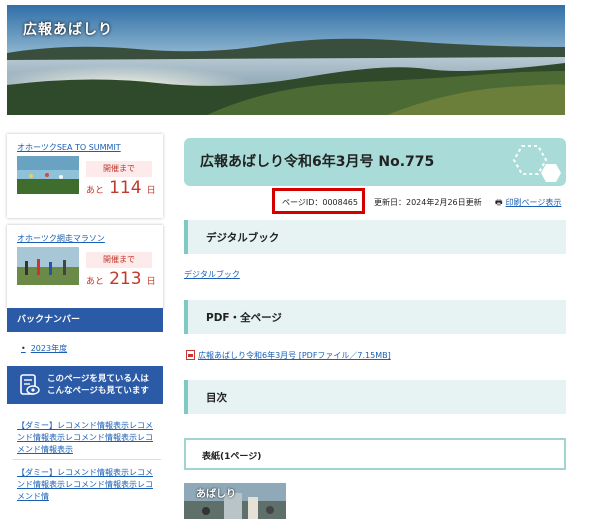 The height and width of the screenshot is (519, 600). What do you see at coordinates (320, 202) in the screenshot?
I see `page-id: ページID：0008465` at bounding box center [320, 202].